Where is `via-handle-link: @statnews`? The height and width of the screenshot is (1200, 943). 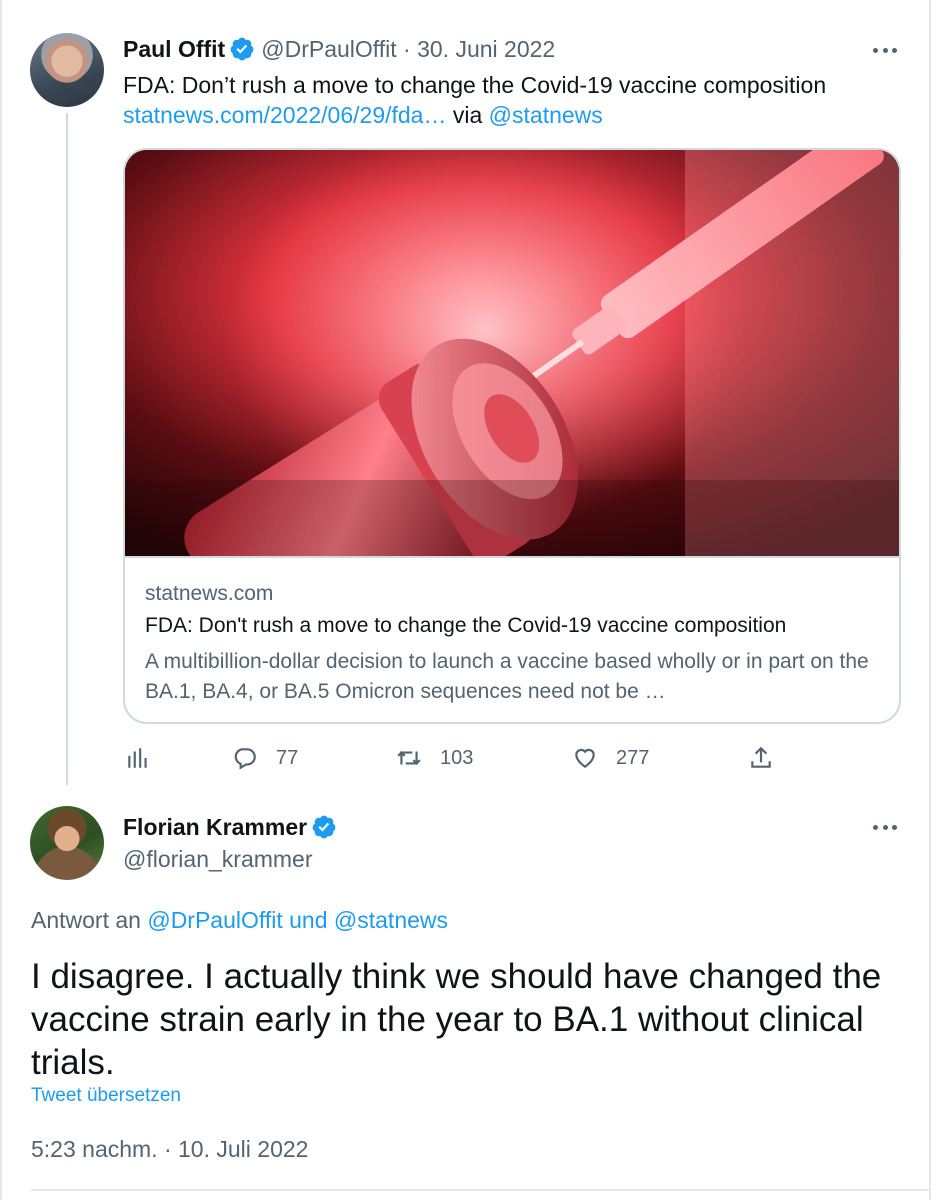
via-handle-link: @statnews is located at coordinates (546, 115).